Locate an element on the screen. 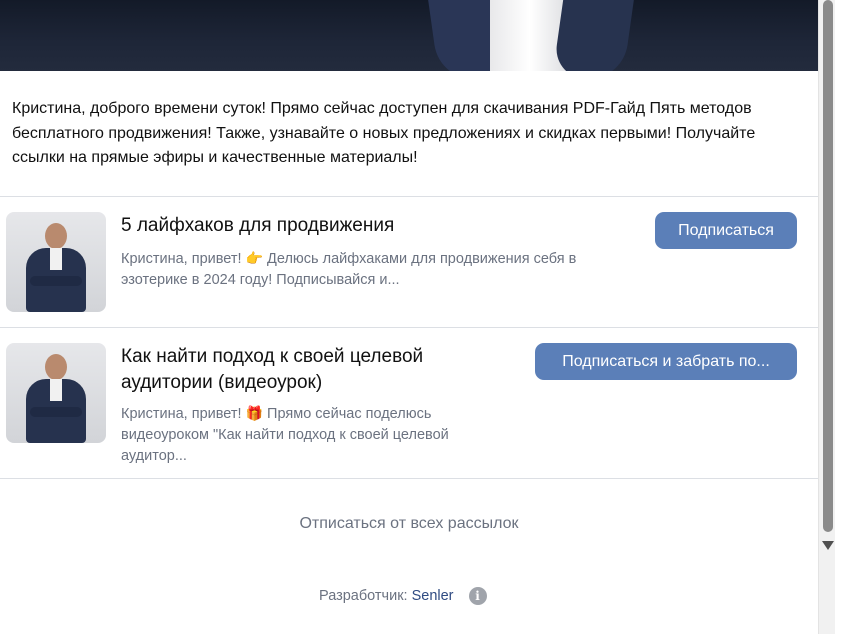 This screenshot has height=634, width=842. developer-label: Разработчик: is located at coordinates (363, 596).